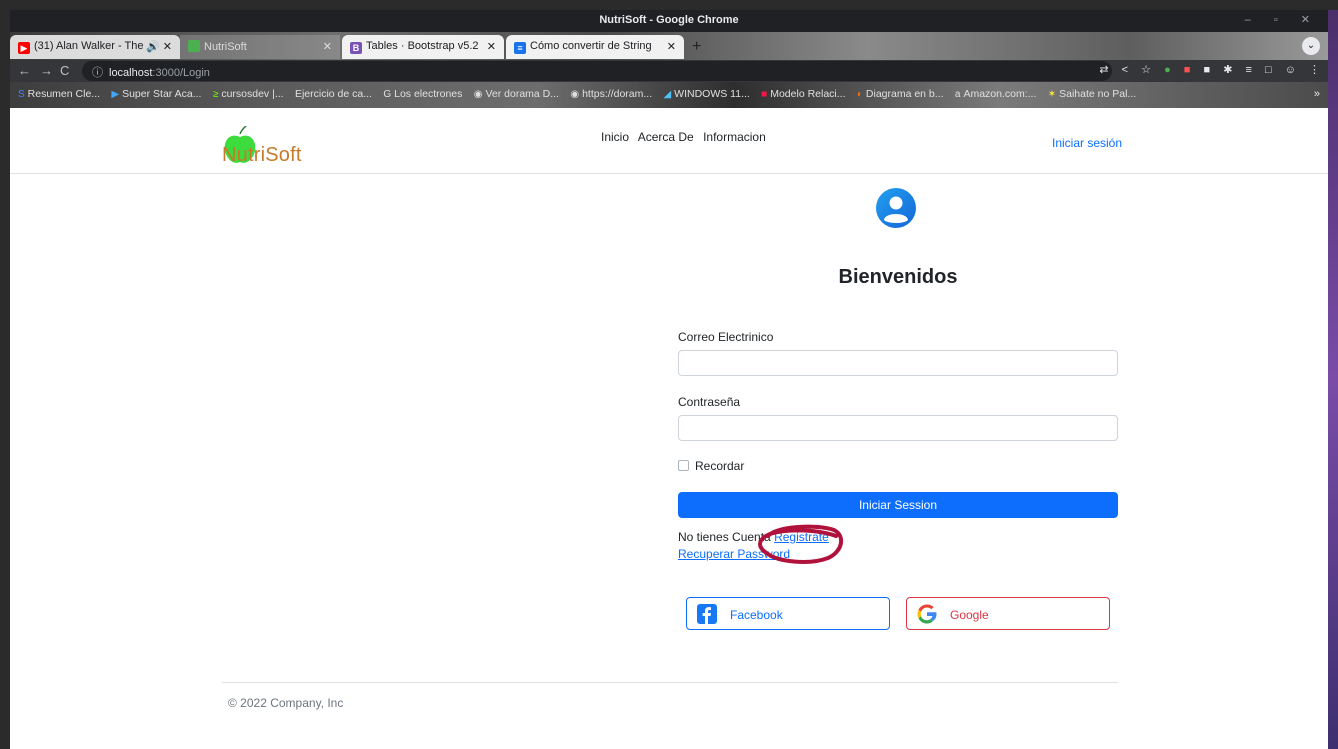 This screenshot has width=1338, height=749. What do you see at coordinates (422, 94) in the screenshot?
I see `bookmark-item: G Los electrones` at bounding box center [422, 94].